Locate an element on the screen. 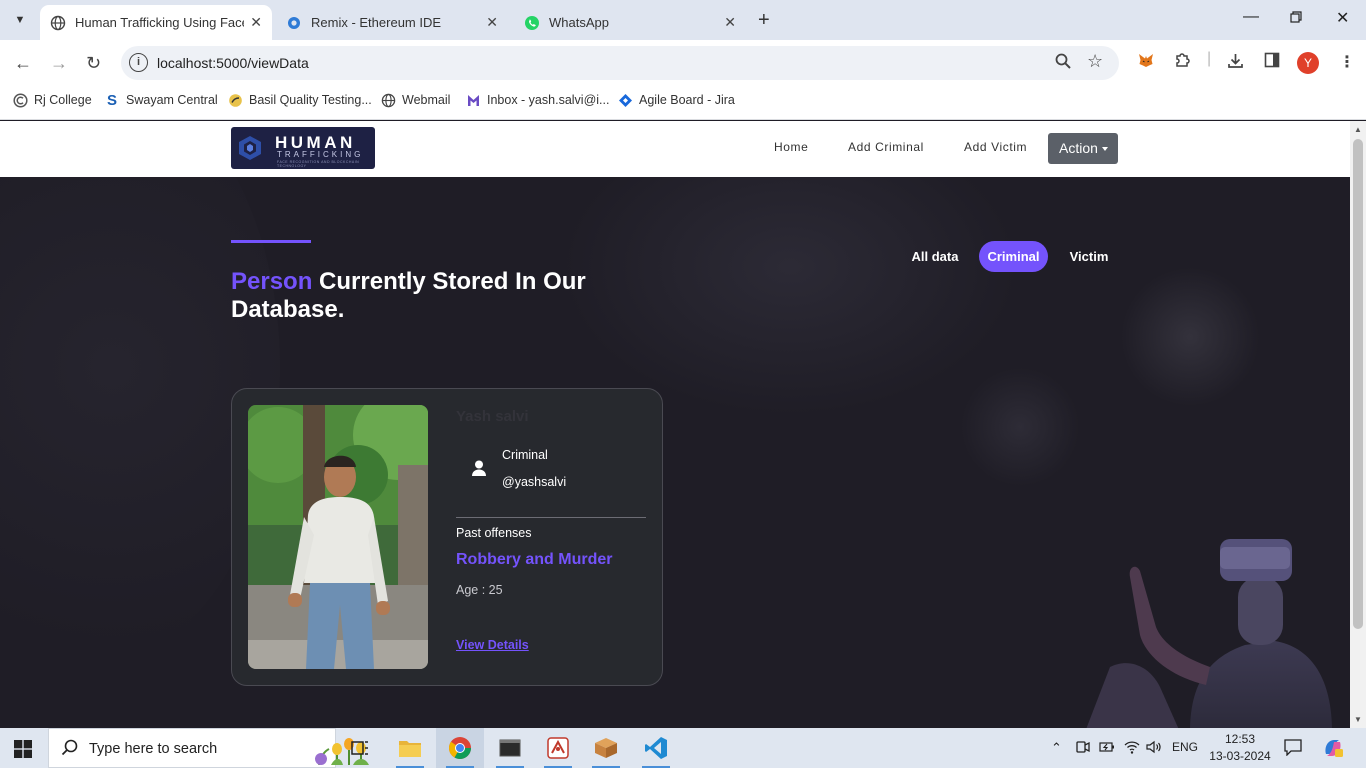 Image resolution: width=1366 pixels, height=768 pixels. task-view-icon is located at coordinates (360, 748).